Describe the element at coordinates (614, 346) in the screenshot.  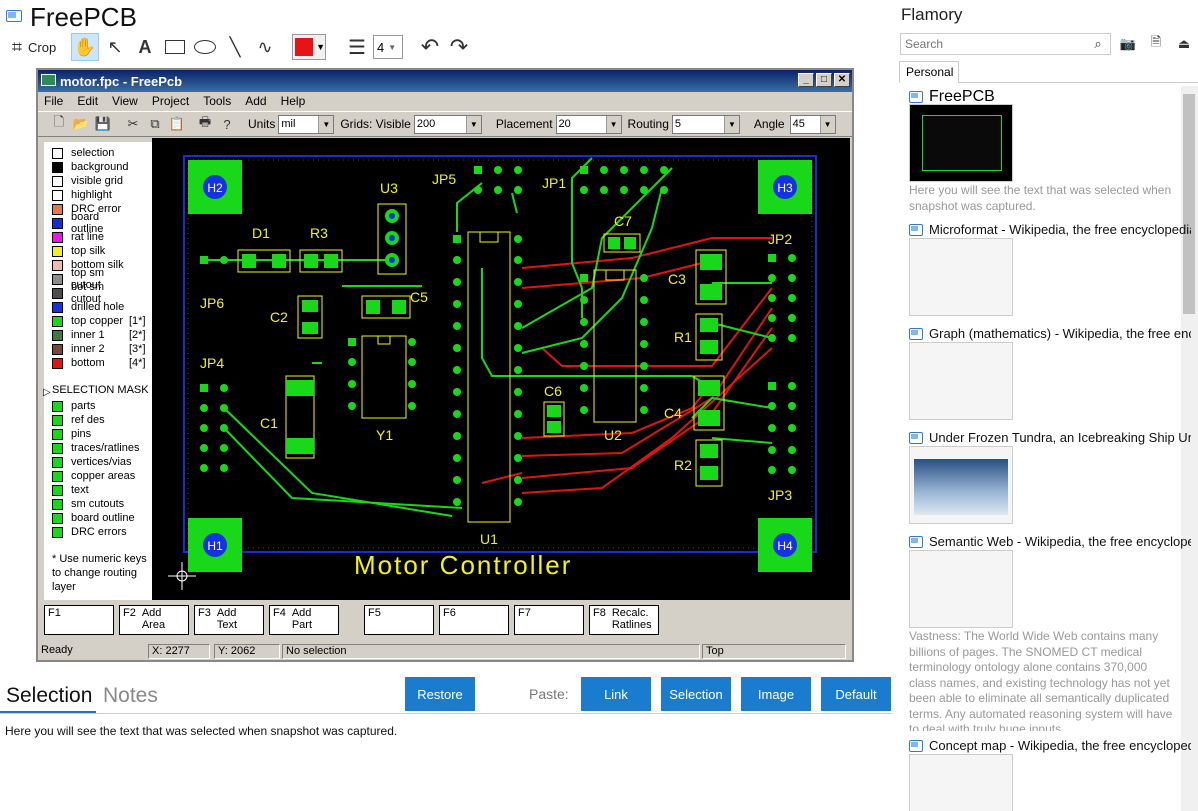
I see `u2-part` at that location.